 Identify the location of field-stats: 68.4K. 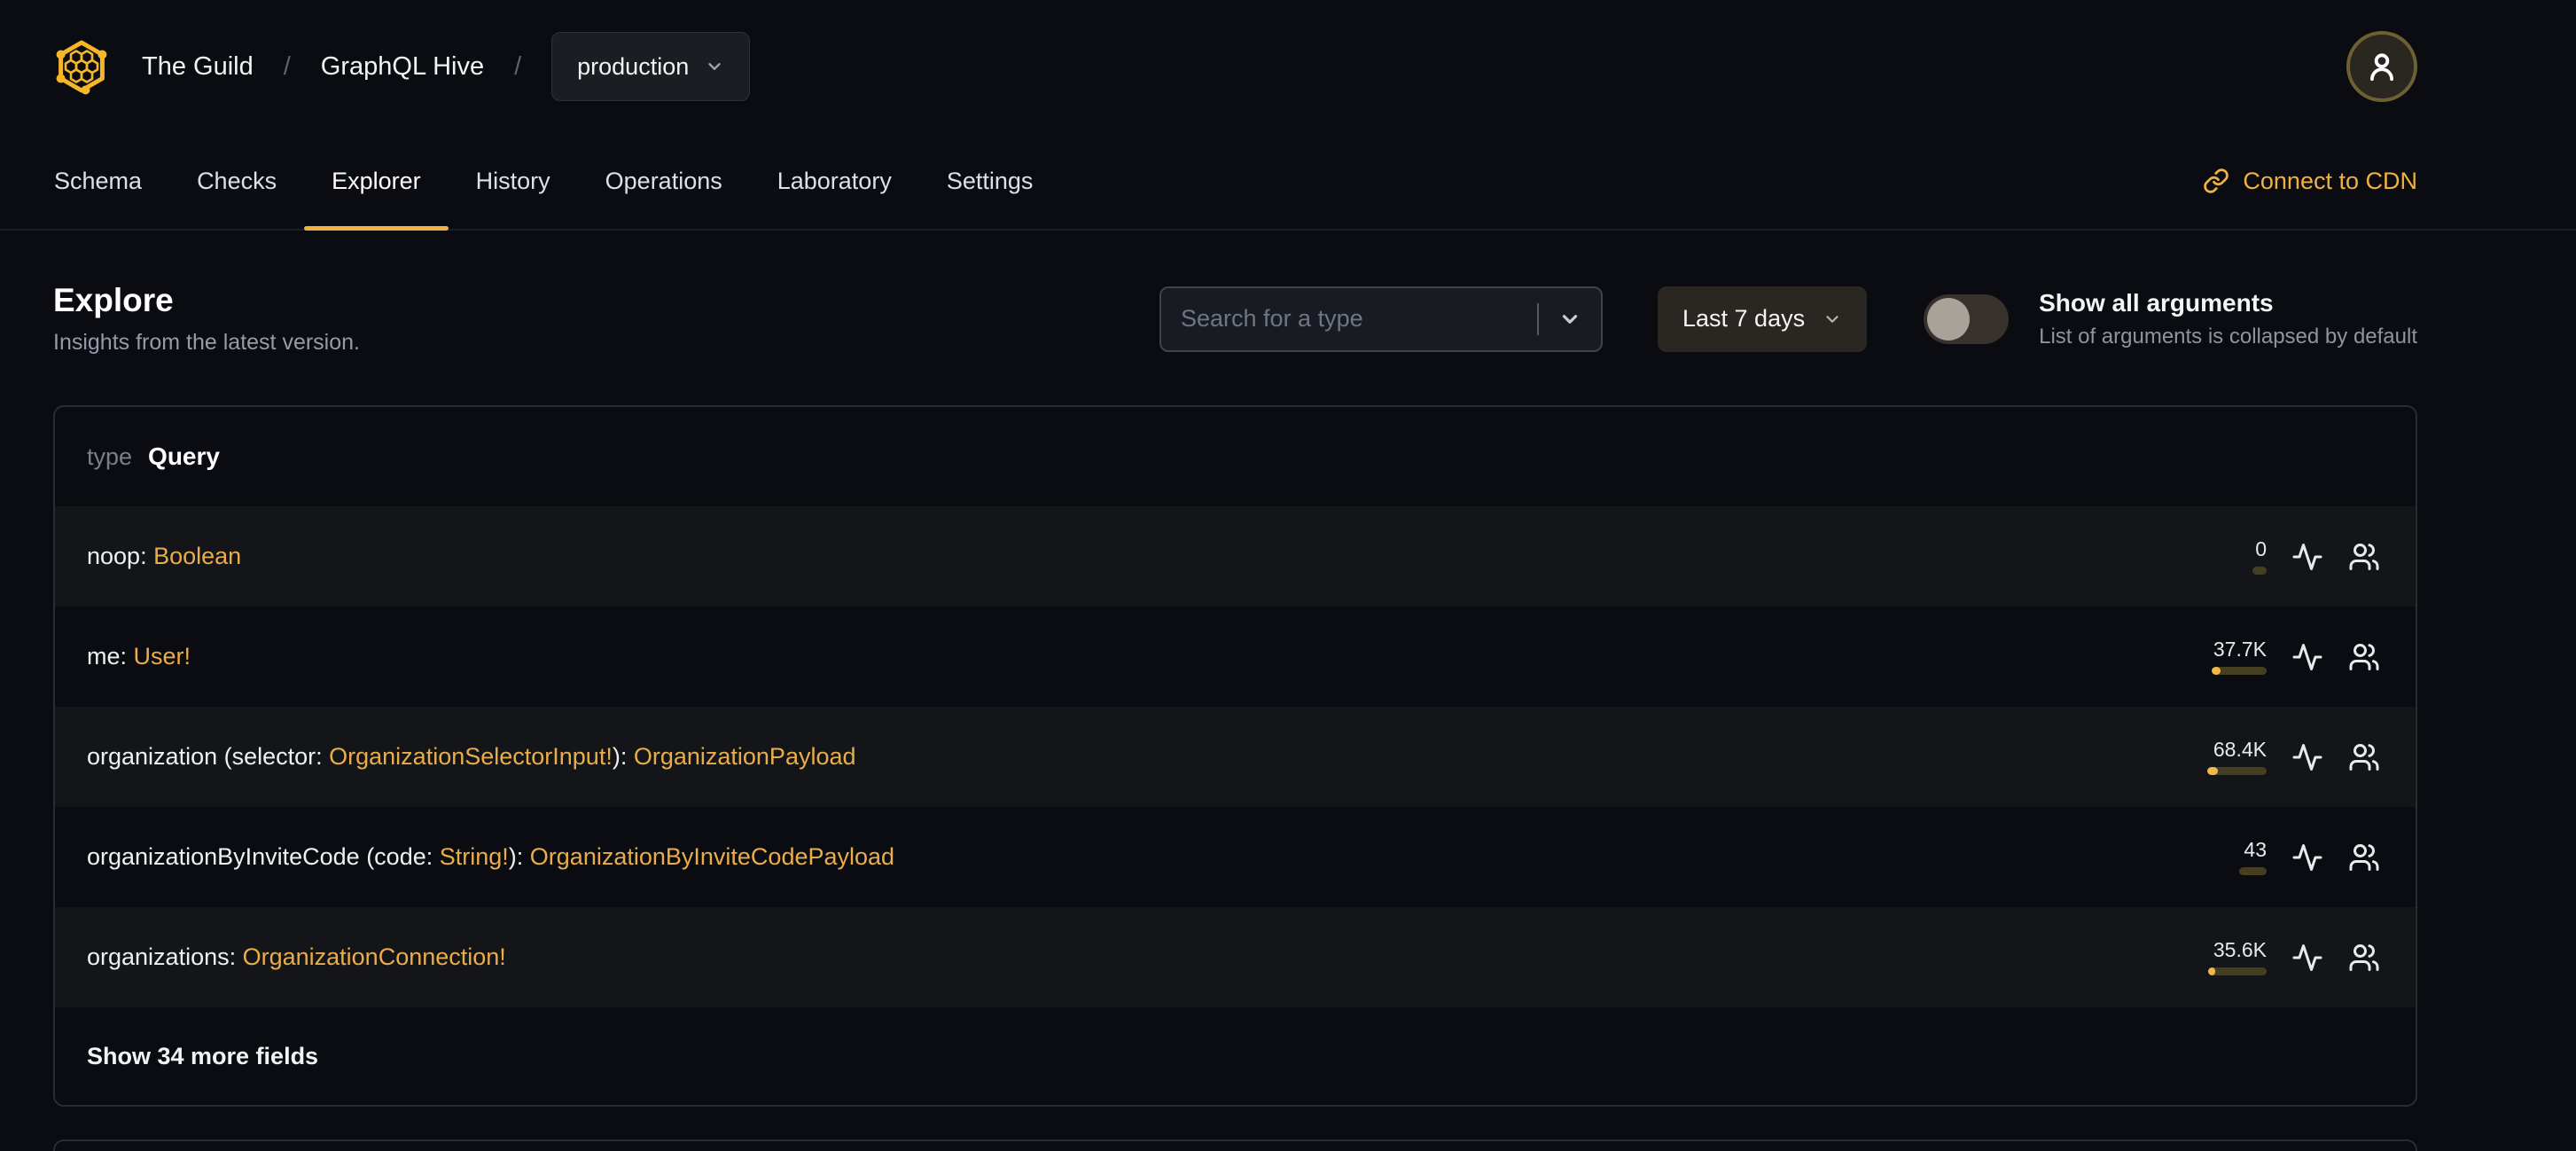
(2290, 756).